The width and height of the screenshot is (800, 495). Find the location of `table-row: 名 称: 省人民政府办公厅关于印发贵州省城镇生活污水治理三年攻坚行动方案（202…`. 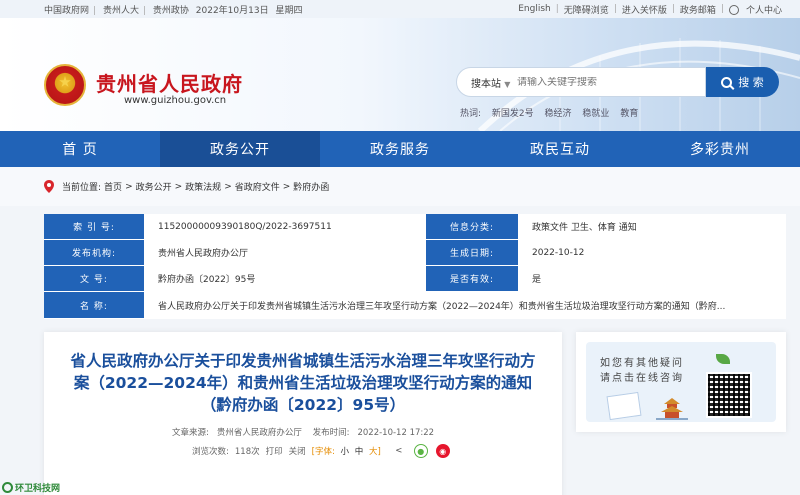

table-row: 名 称: 省人民政府办公厅关于印发贵州省城镇生活污水治理三年攻坚行动方案（202… is located at coordinates (415, 305).